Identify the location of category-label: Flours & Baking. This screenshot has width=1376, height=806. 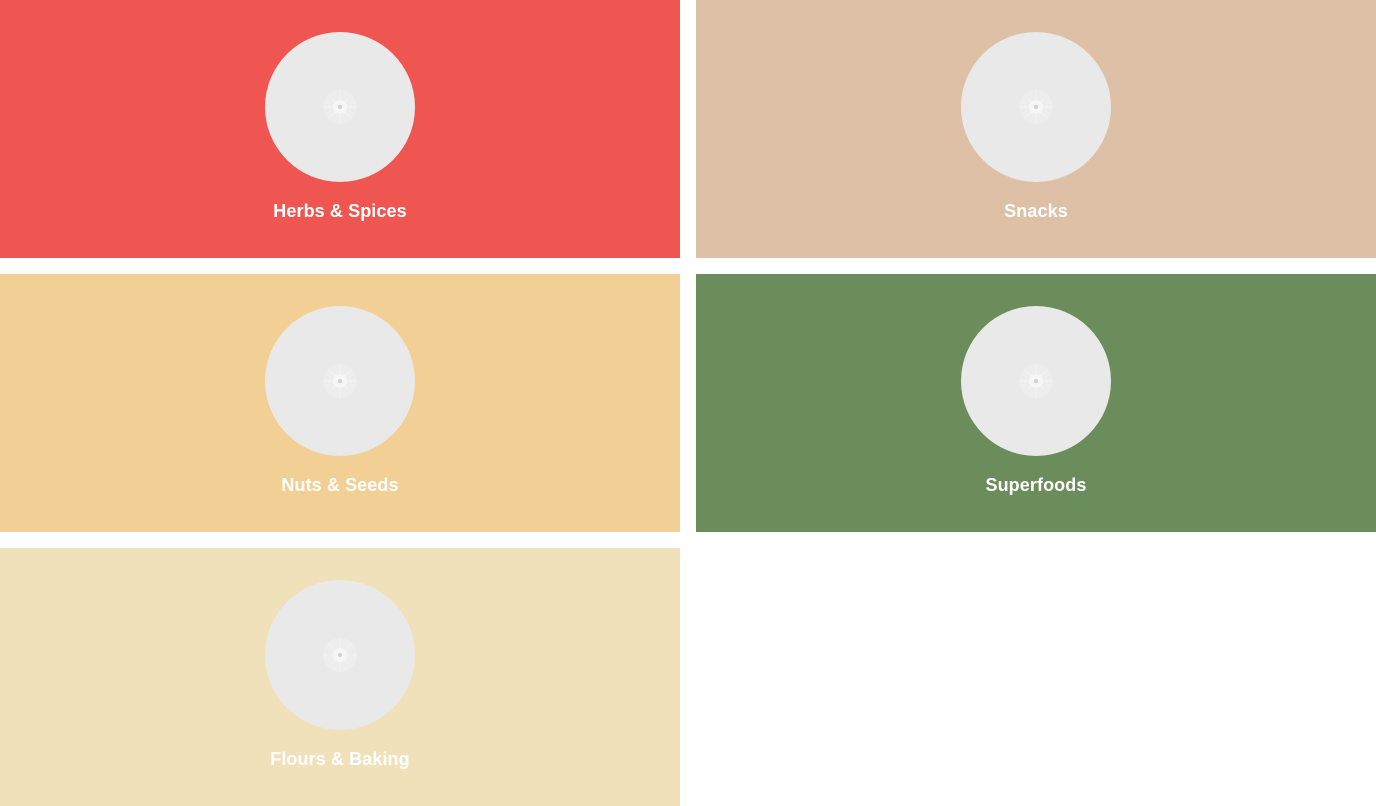
(340, 759).